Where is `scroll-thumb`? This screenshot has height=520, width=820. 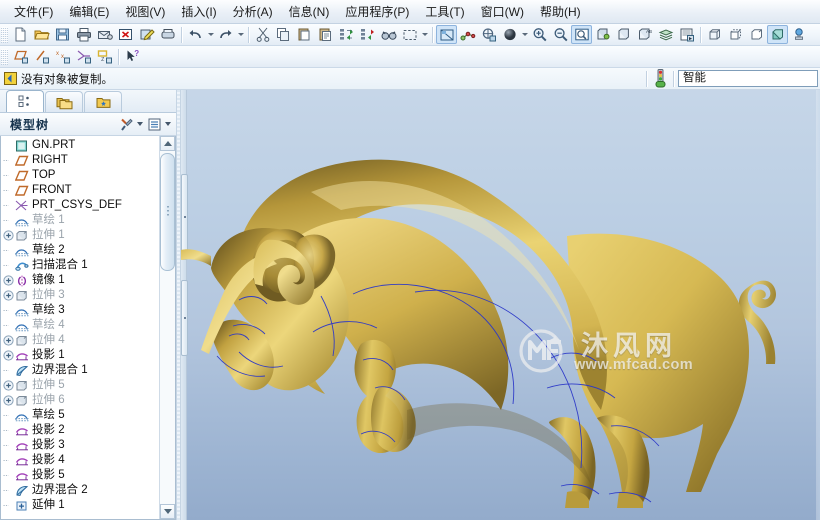
scroll-thumb is located at coordinates (167, 212).